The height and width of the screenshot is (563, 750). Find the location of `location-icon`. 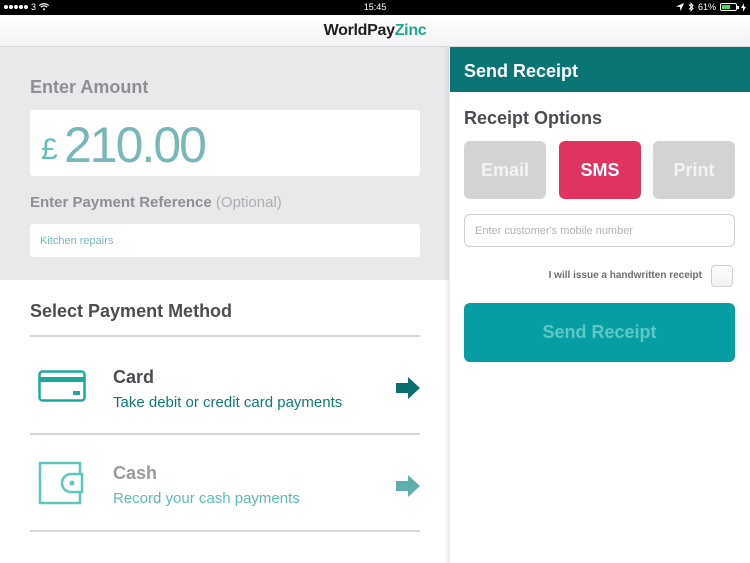

location-icon is located at coordinates (679, 7).